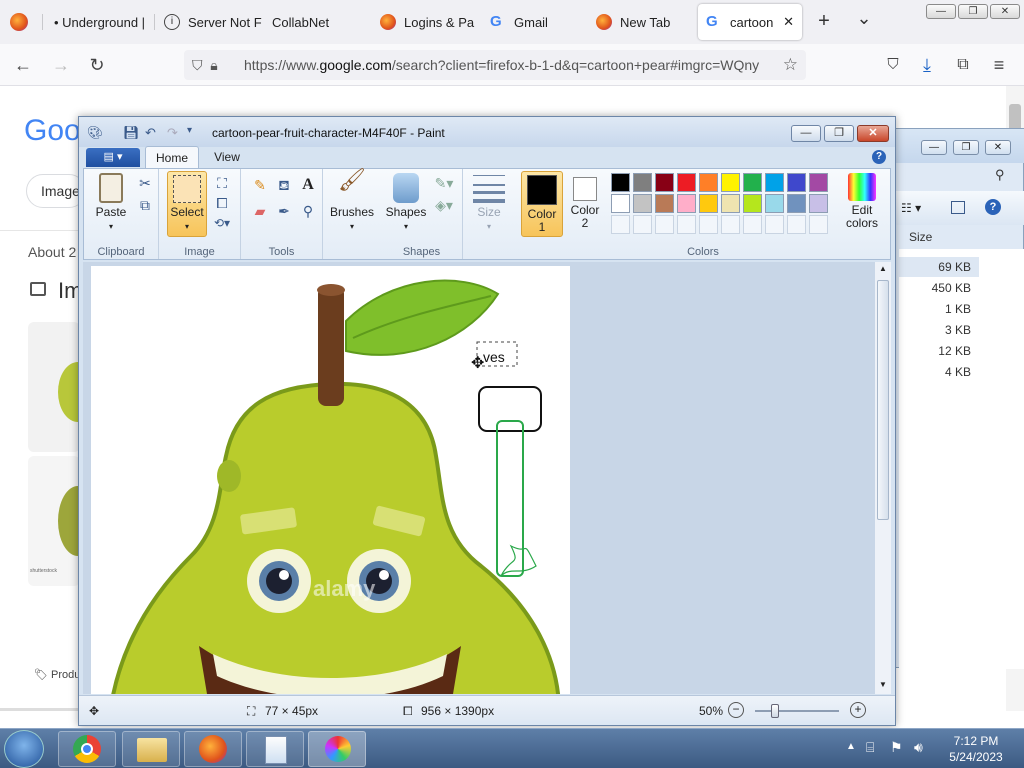  I want to click on rotate-icon: ⟲▾, so click(222, 223).